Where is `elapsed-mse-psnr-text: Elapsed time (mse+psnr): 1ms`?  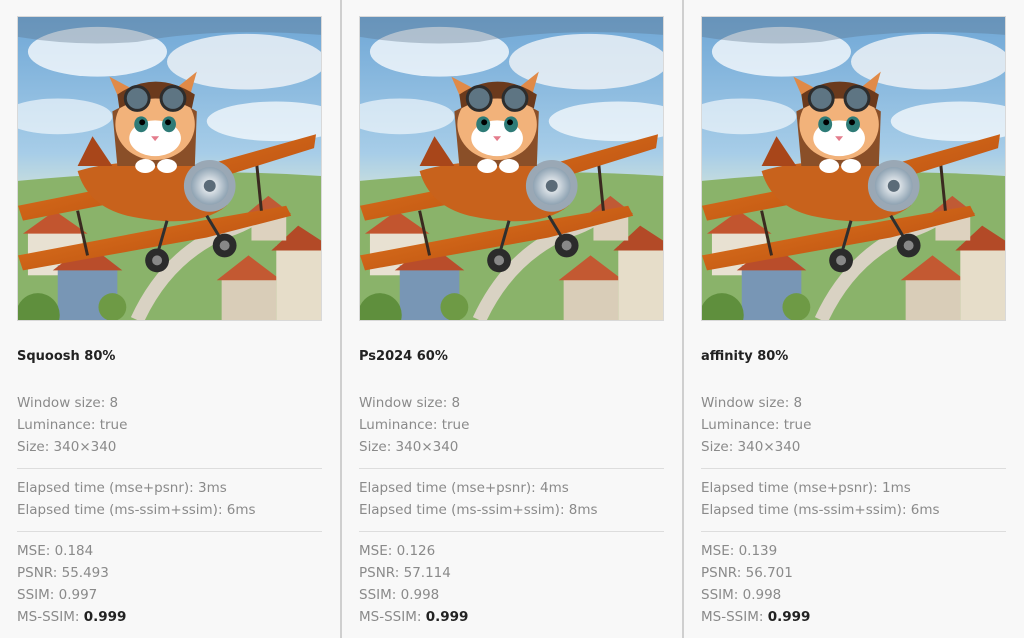
elapsed-mse-psnr-text: Elapsed time (mse+psnr): 1ms is located at coordinates (806, 488).